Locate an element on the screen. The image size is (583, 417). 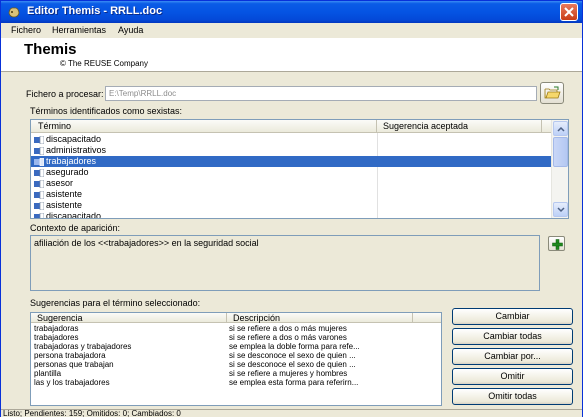
chevron-down-icon is located at coordinates (561, 210).